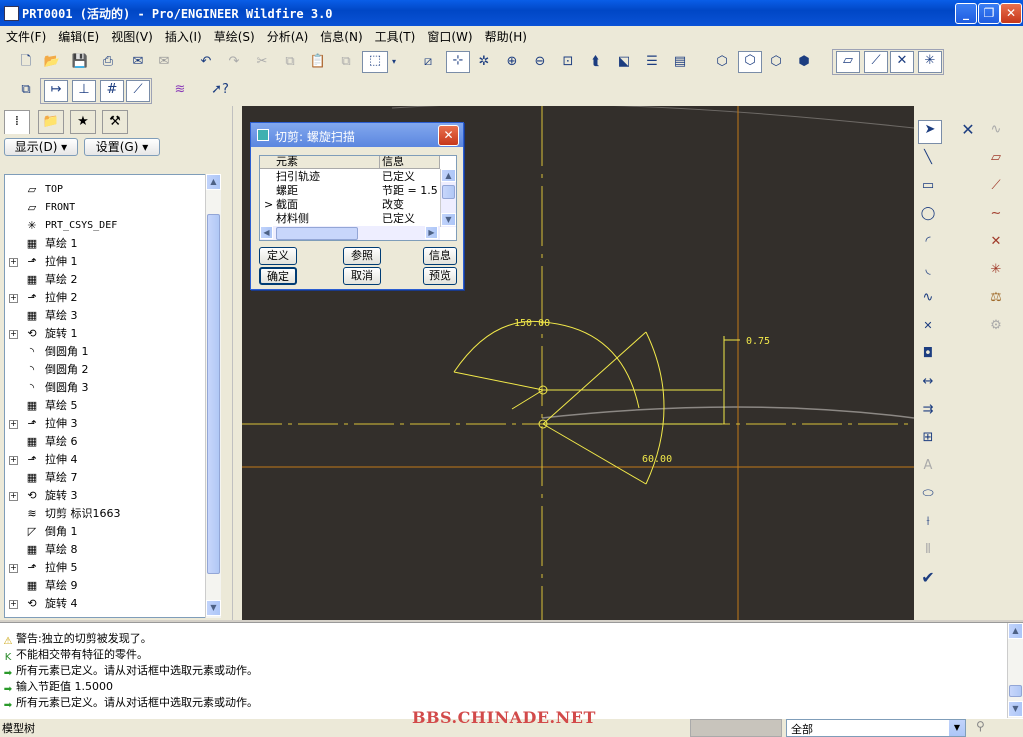  Describe the element at coordinates (394, 62) in the screenshot. I see `selection-dropdown-icon: ▾` at that location.